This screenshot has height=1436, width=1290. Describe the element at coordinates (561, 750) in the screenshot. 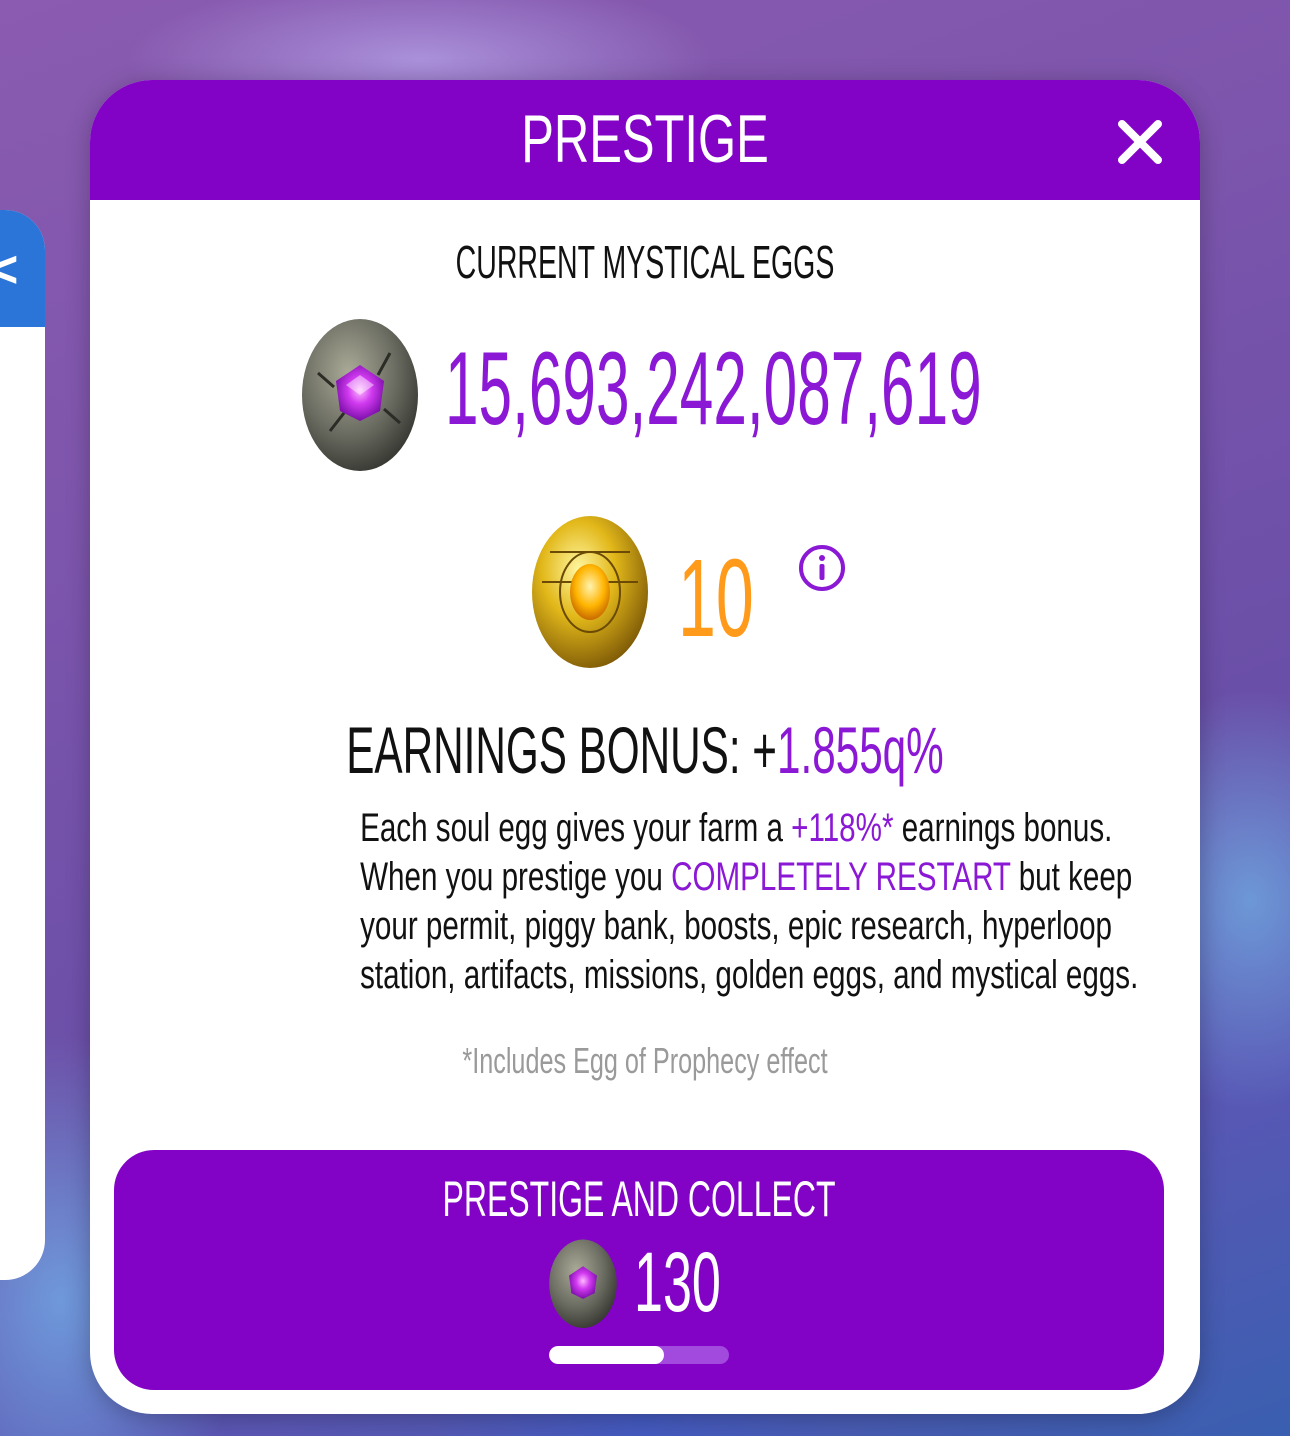

I see `earnings-bonus-label: EARNINGS BONUS: +` at that location.